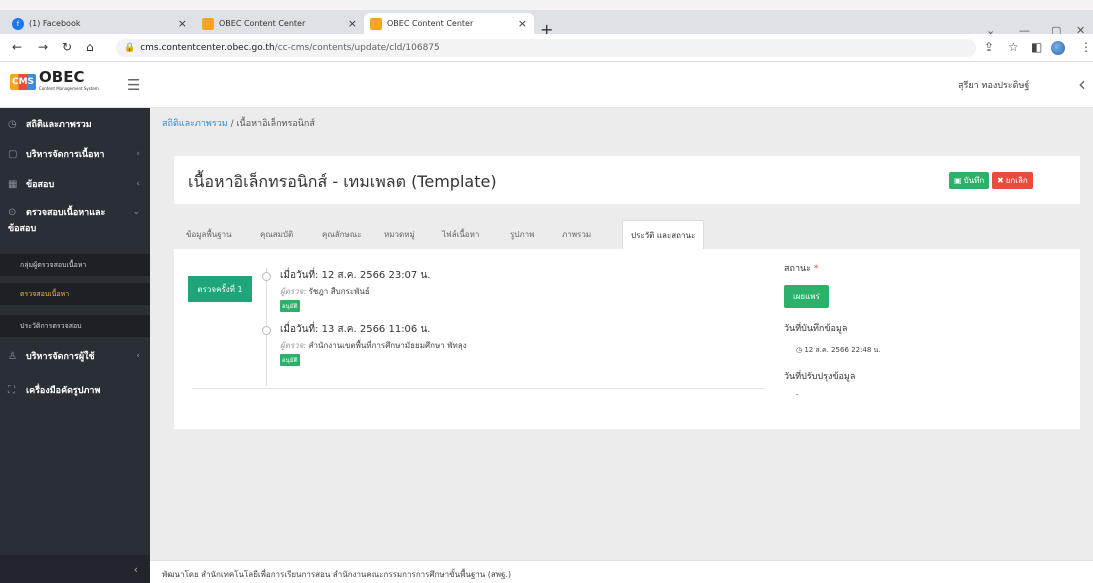 This screenshot has width=1093, height=583. I want to click on tab-label: ข้อมูลพื้นฐาน, so click(209, 234).